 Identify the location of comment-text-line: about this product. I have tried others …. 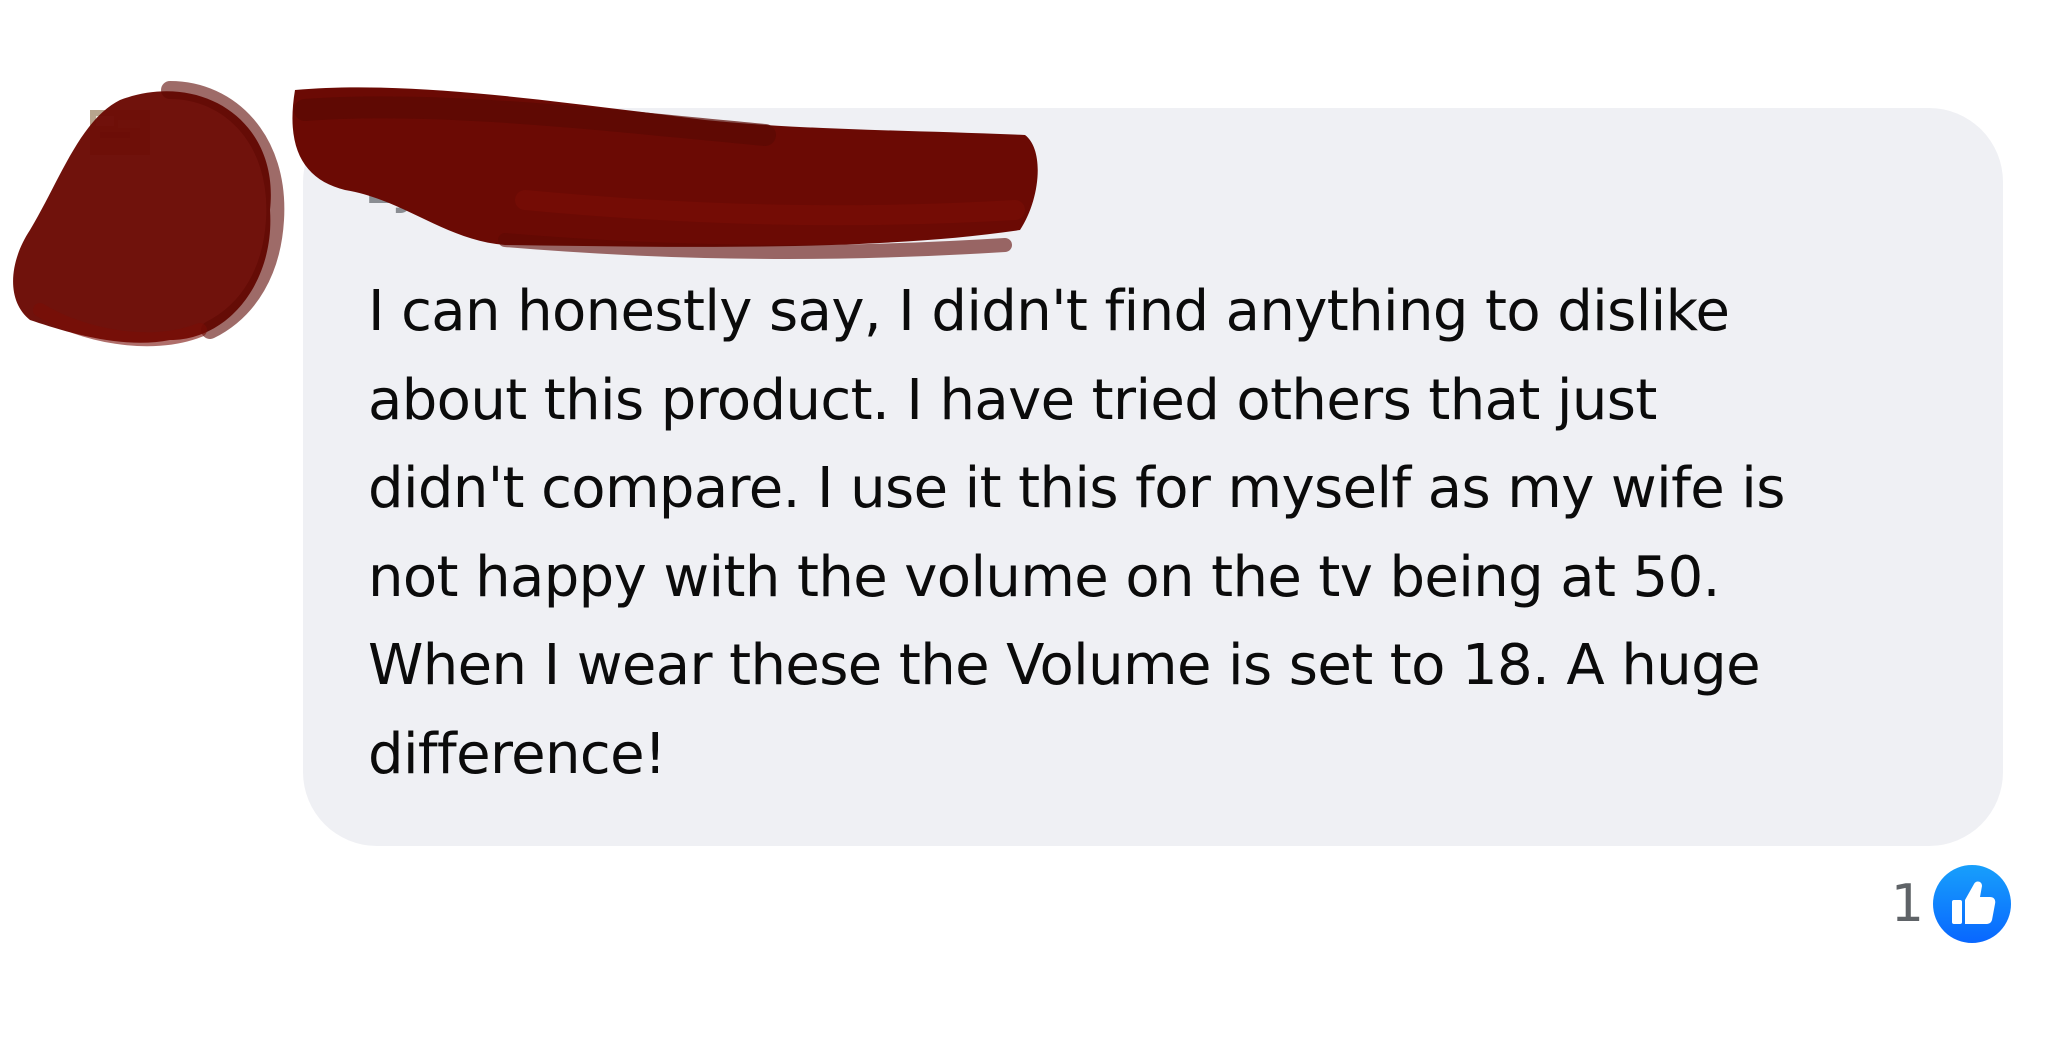
(1012, 400).